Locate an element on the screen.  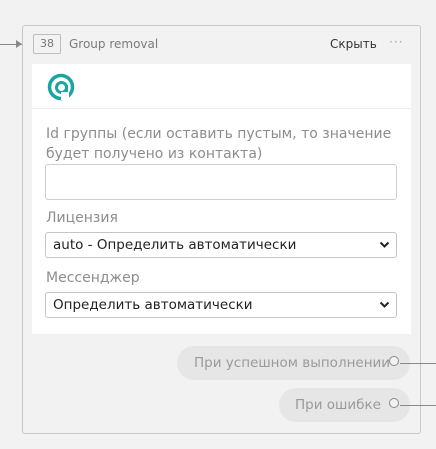
node-title: Group removal is located at coordinates (114, 44).